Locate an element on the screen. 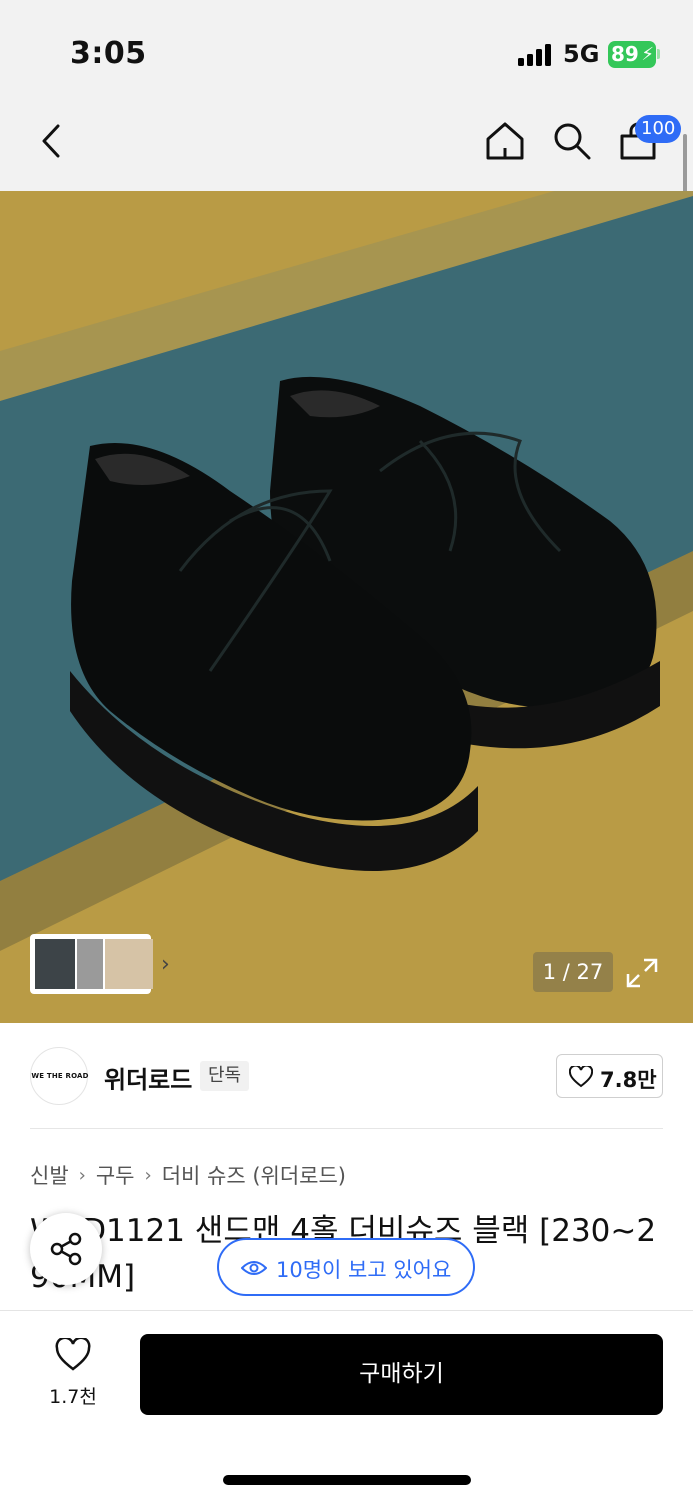 This screenshot has width=693, height=1500. home-indicator is located at coordinates (347, 1480).